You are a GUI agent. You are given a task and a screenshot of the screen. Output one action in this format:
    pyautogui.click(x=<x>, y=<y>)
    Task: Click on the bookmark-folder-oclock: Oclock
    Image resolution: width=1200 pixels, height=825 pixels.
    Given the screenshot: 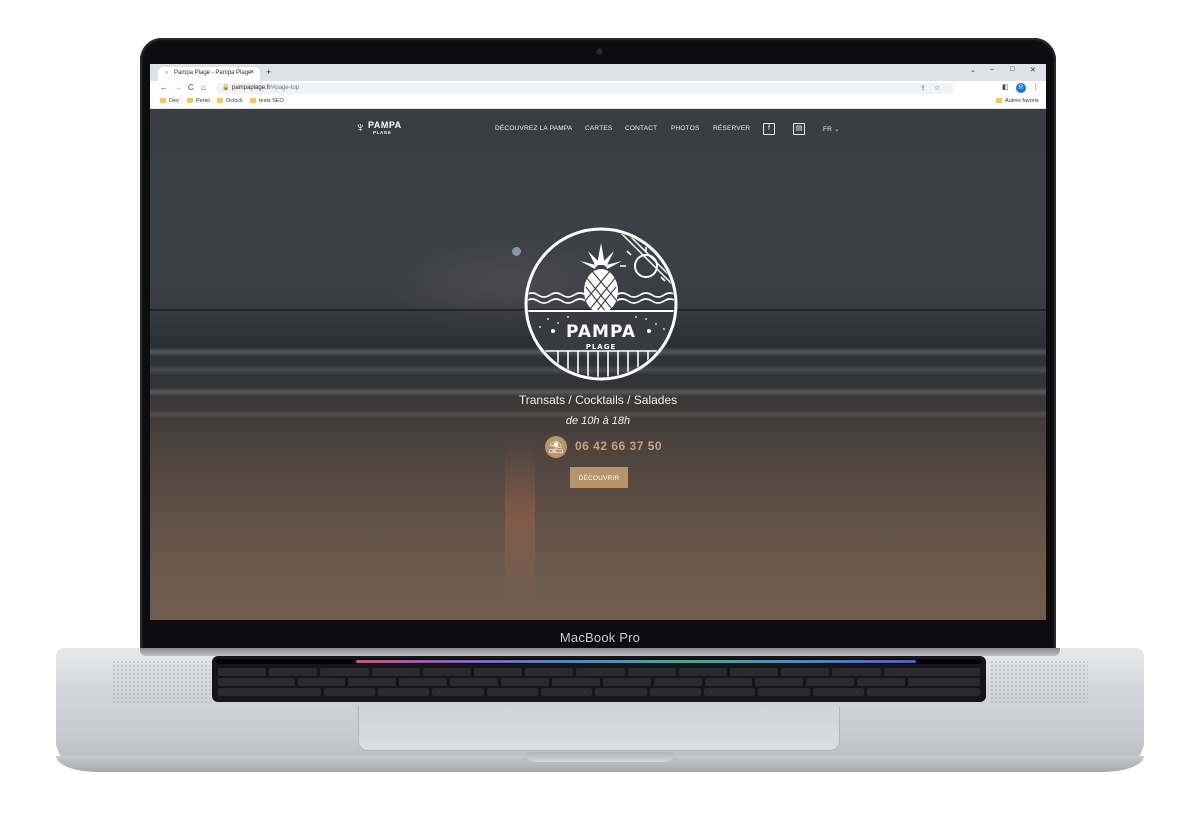 What is the action you would take?
    pyautogui.click(x=230, y=101)
    